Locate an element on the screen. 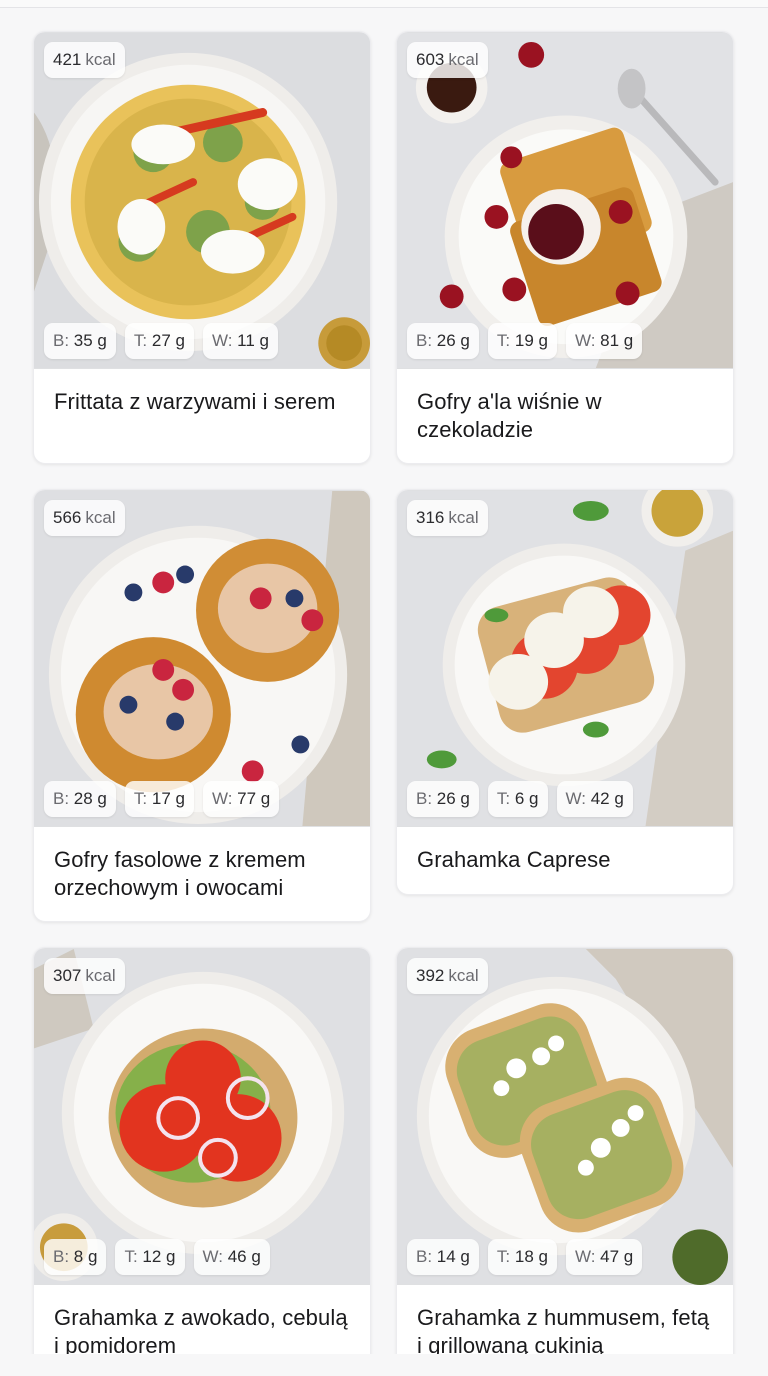 This screenshot has width=768, height=1376. caprese-toast-image is located at coordinates (565, 658).